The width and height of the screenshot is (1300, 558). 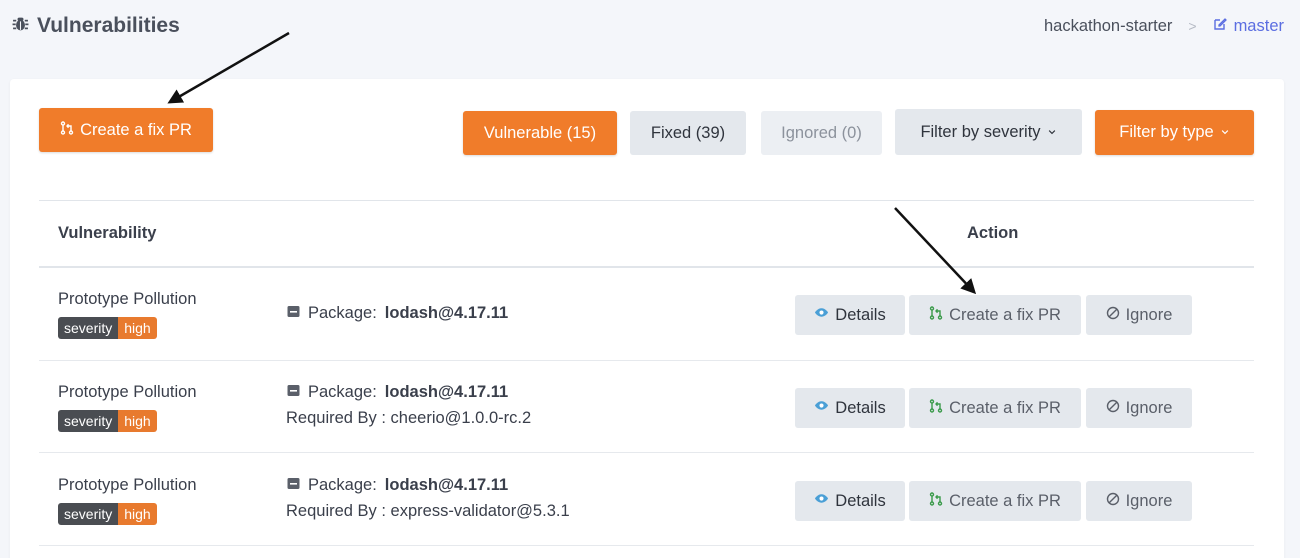 I want to click on tab-fixed-label: Fixed (39), so click(x=688, y=132).